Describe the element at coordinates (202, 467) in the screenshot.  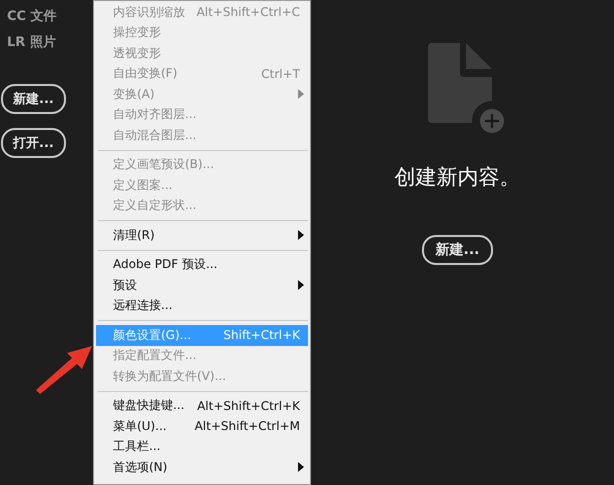
I see `menu-item: 首选项(N)` at that location.